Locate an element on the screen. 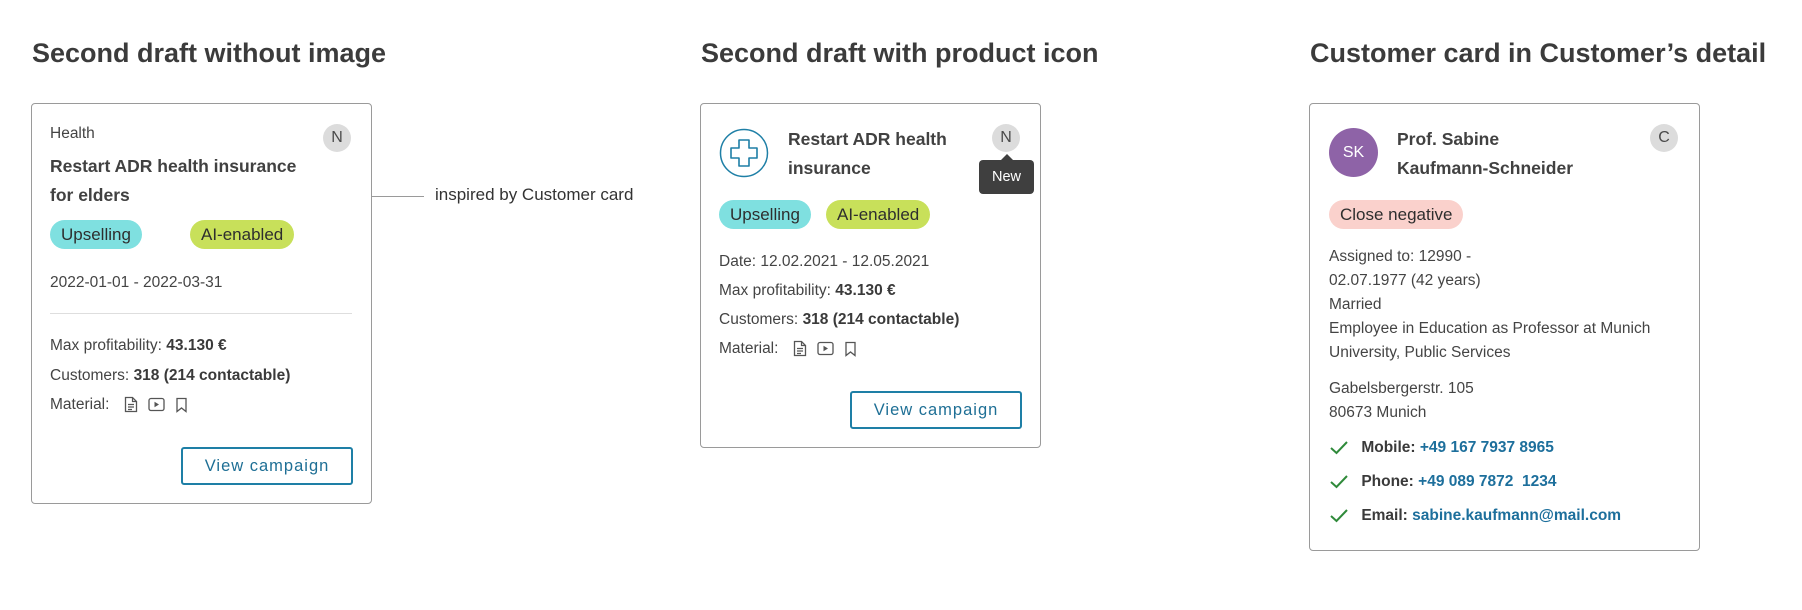  email-label: Email: is located at coordinates (1384, 515).